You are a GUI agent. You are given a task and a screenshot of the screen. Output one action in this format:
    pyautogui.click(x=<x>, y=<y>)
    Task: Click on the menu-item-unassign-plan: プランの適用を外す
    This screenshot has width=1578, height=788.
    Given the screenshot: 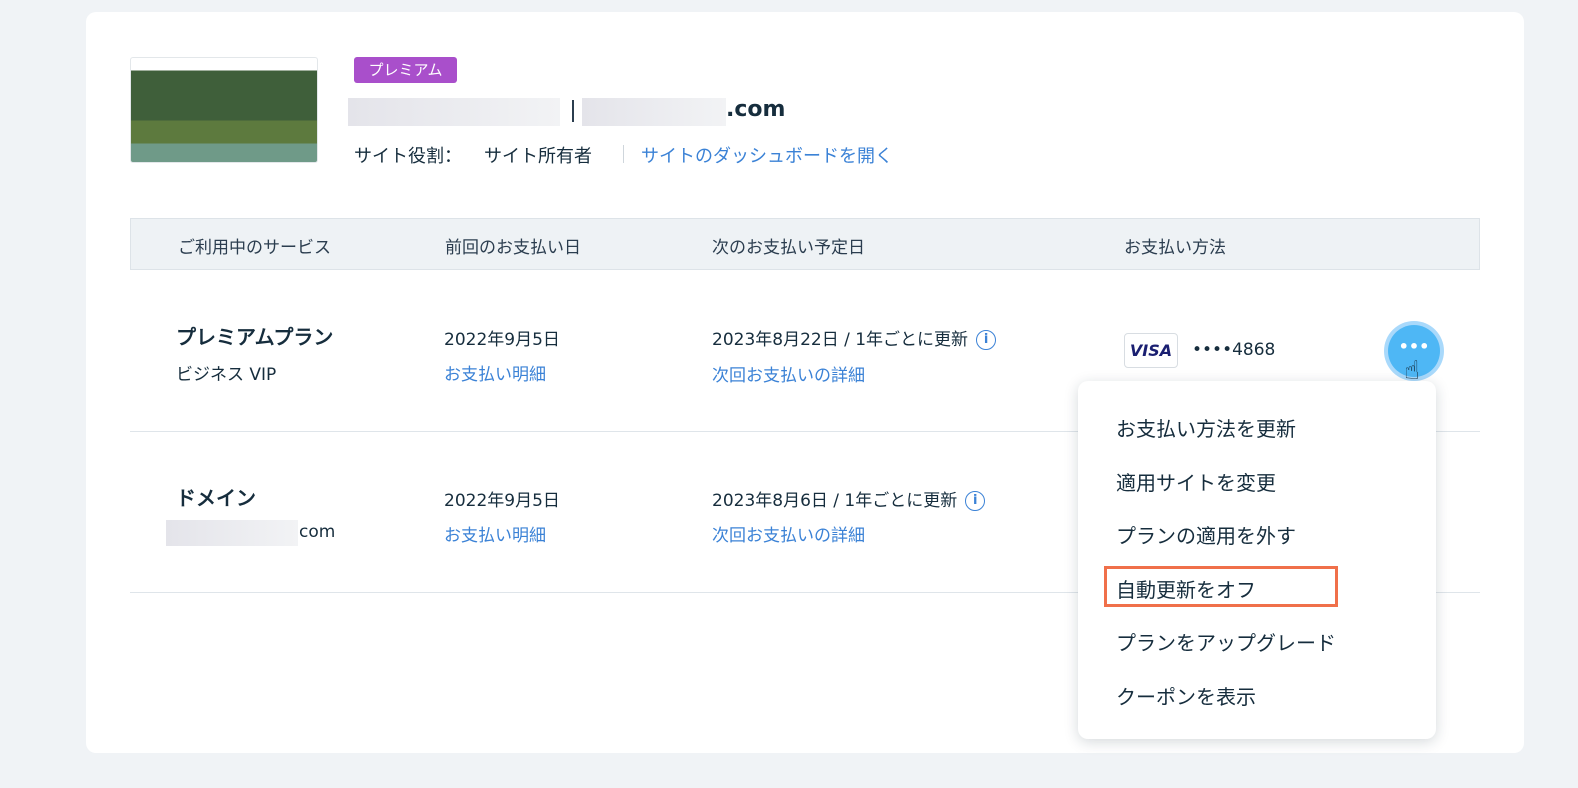 What is the action you would take?
    pyautogui.click(x=1206, y=534)
    